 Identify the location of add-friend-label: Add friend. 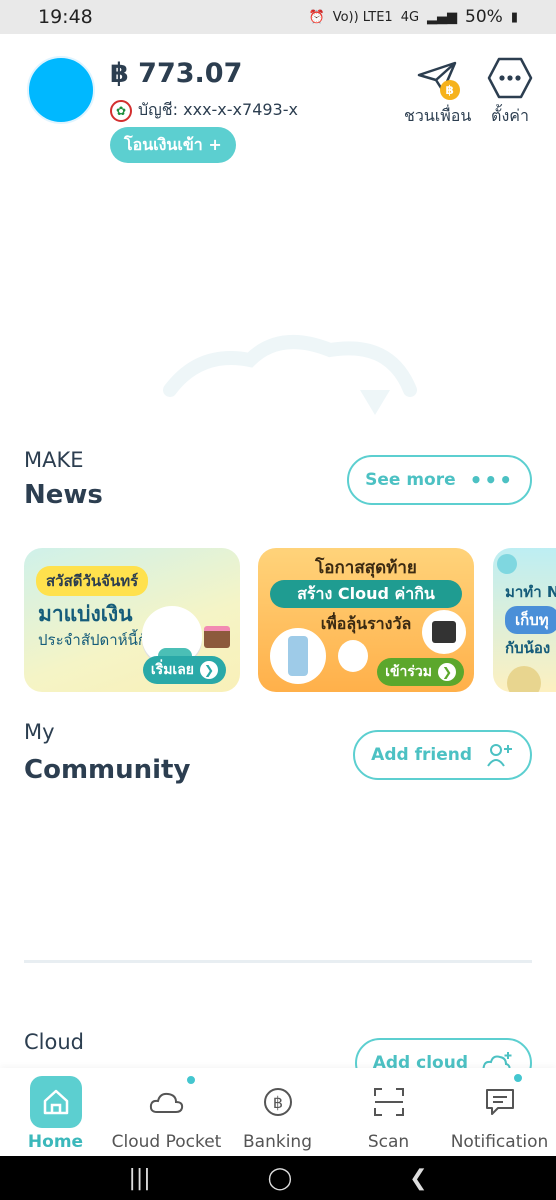
(421, 755).